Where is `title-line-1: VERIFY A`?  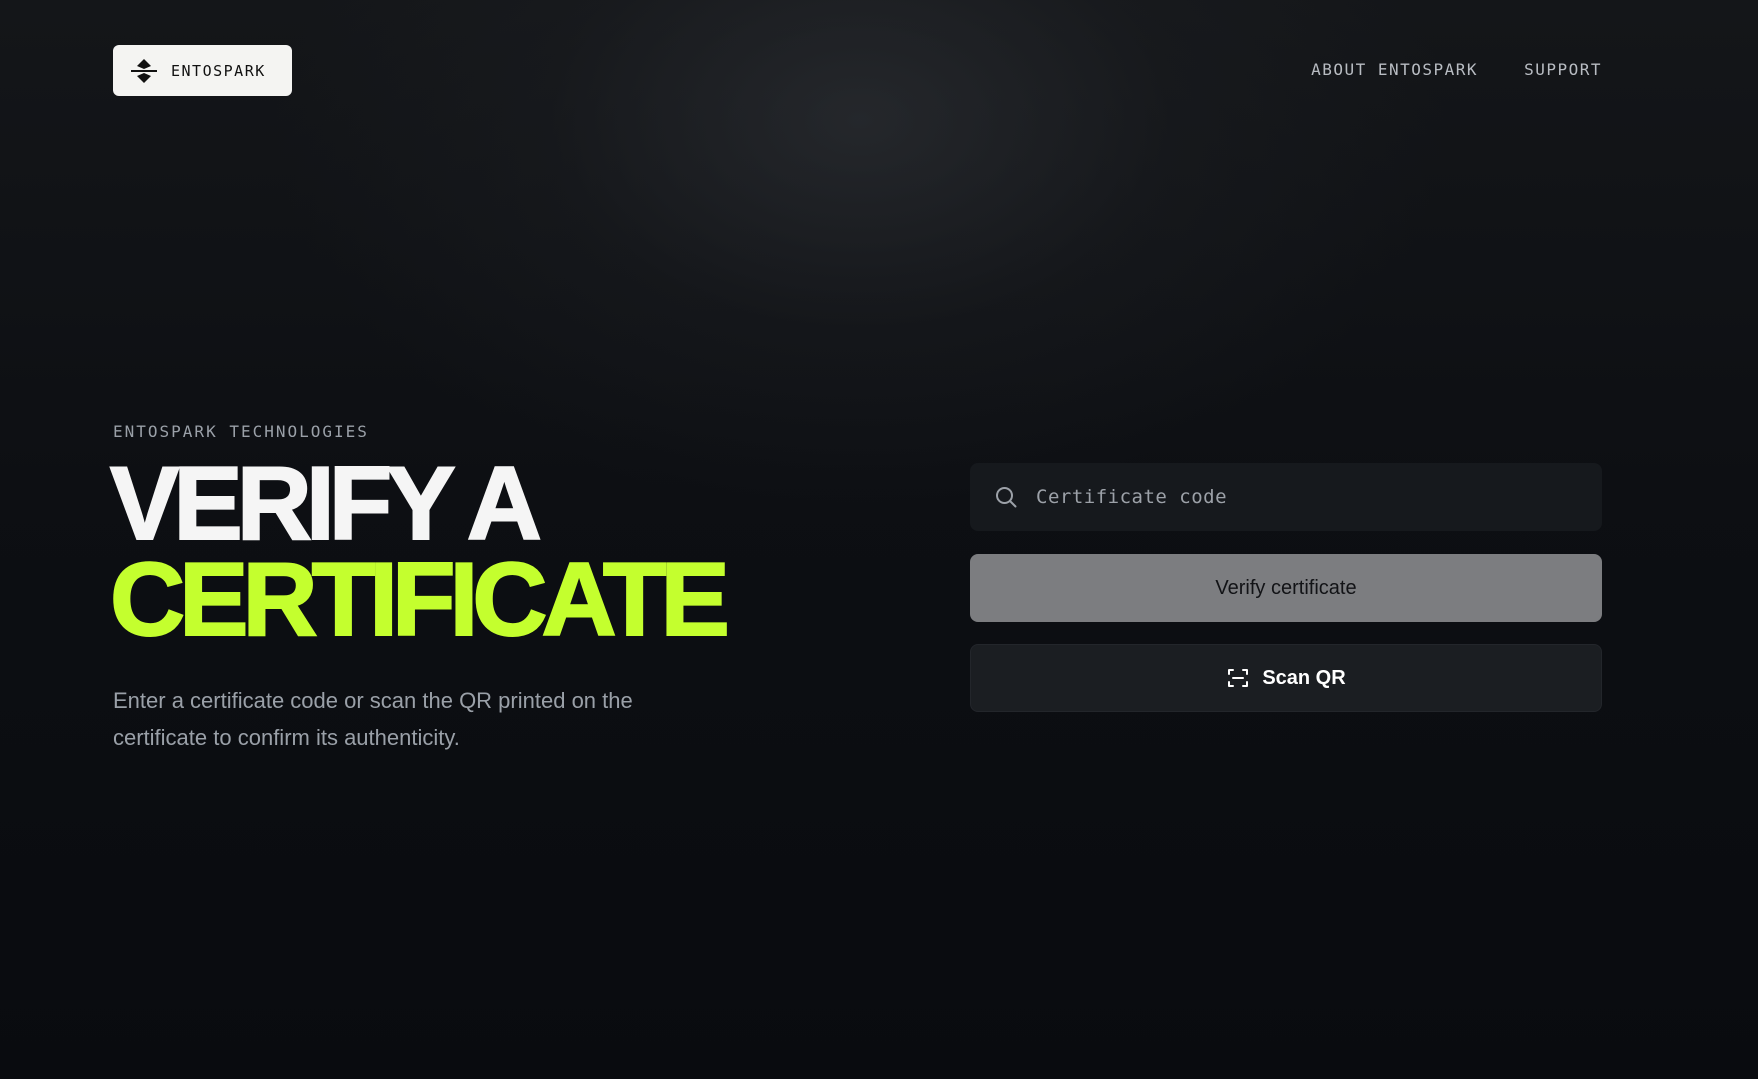 title-line-1: VERIFY A is located at coordinates (326, 504).